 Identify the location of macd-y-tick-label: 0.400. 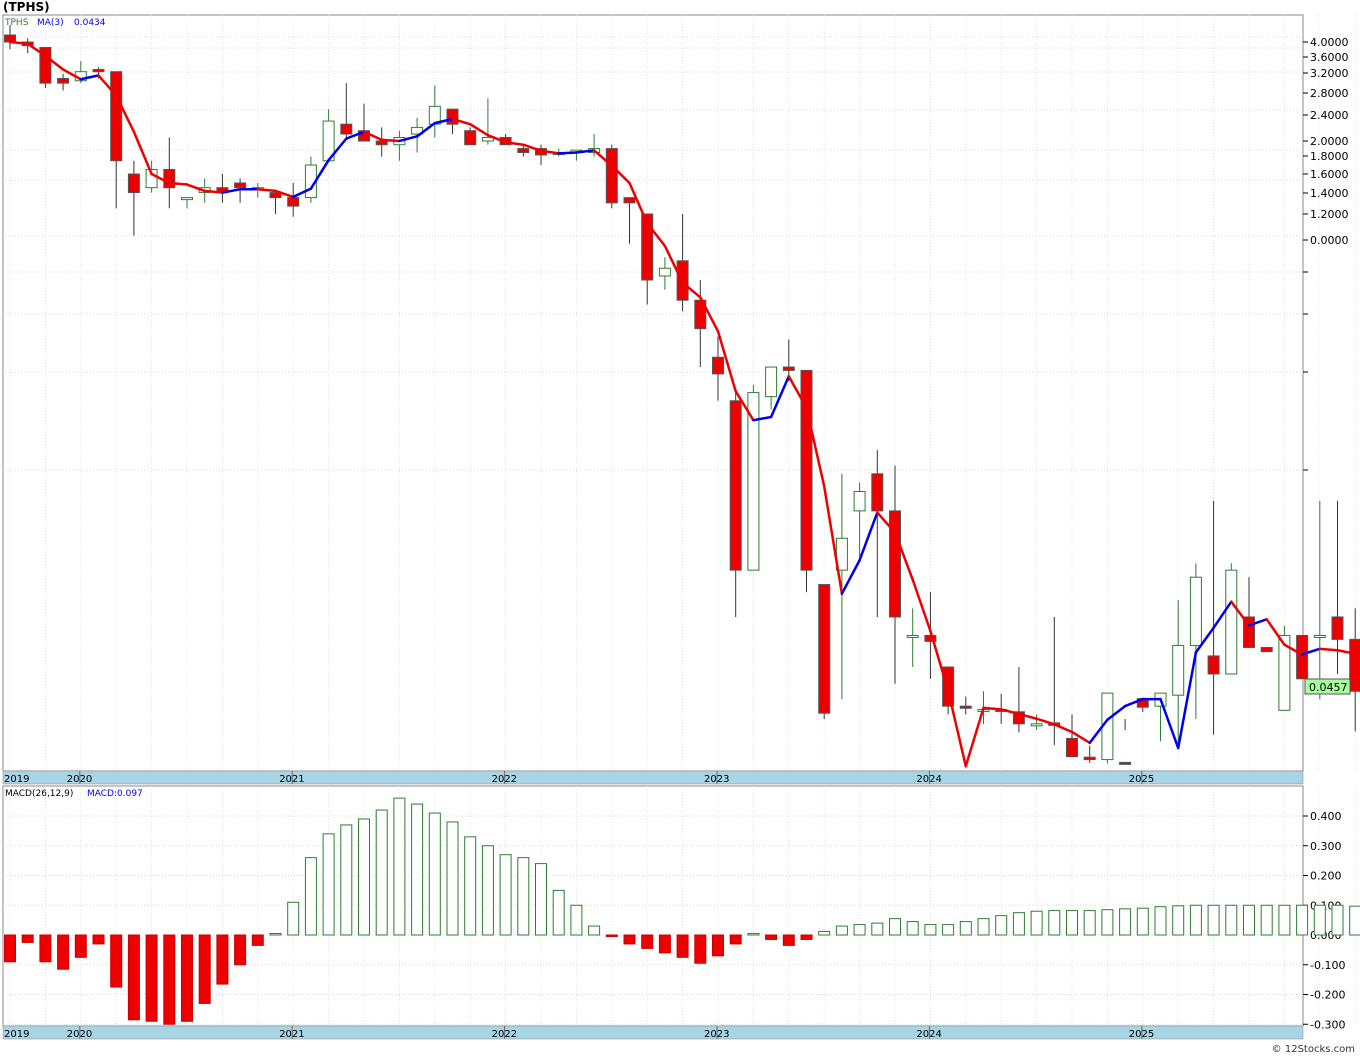
(1326, 816).